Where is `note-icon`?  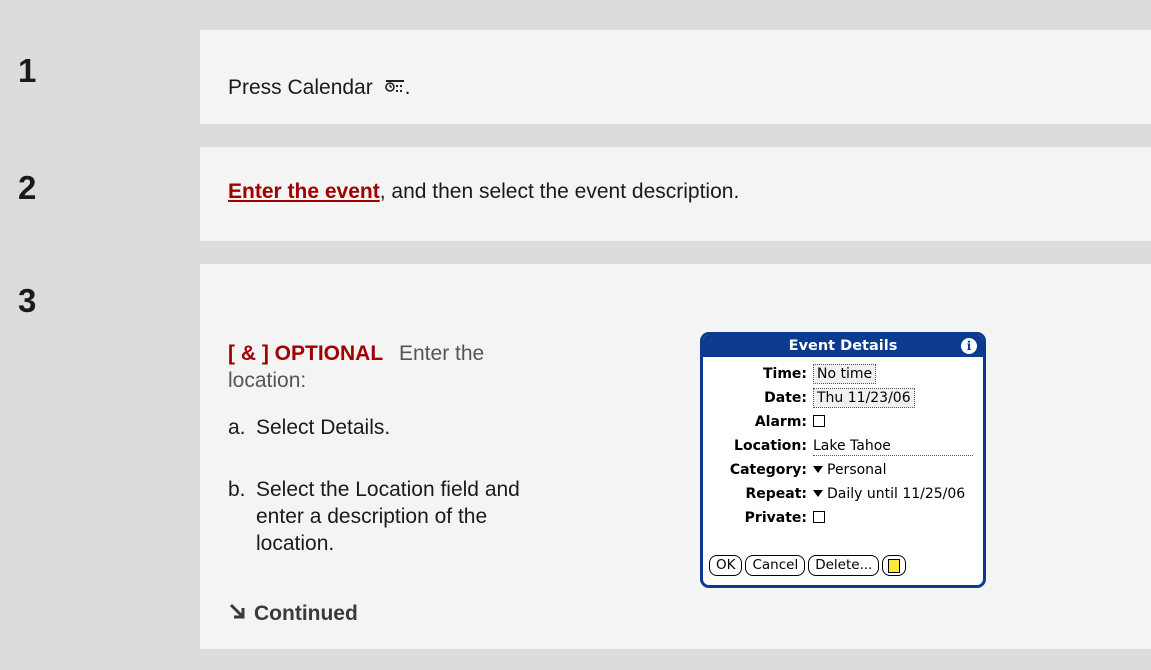
note-icon is located at coordinates (894, 566).